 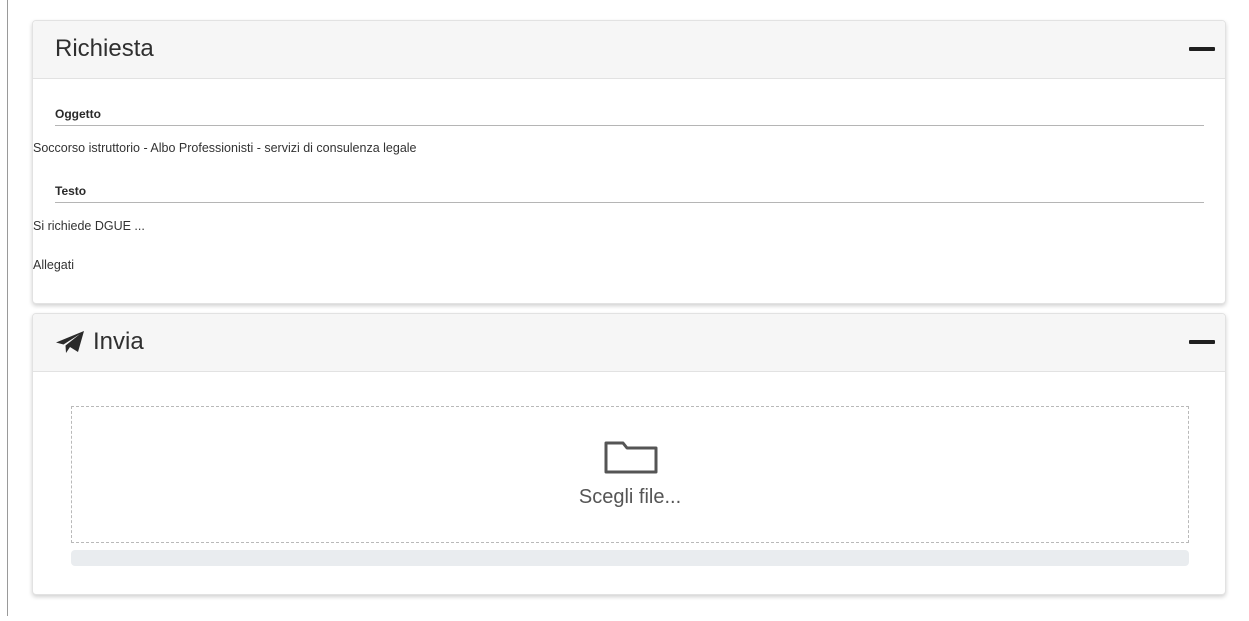 What do you see at coordinates (629, 343) in the screenshot?
I see `invia-panel-header: Invia` at bounding box center [629, 343].